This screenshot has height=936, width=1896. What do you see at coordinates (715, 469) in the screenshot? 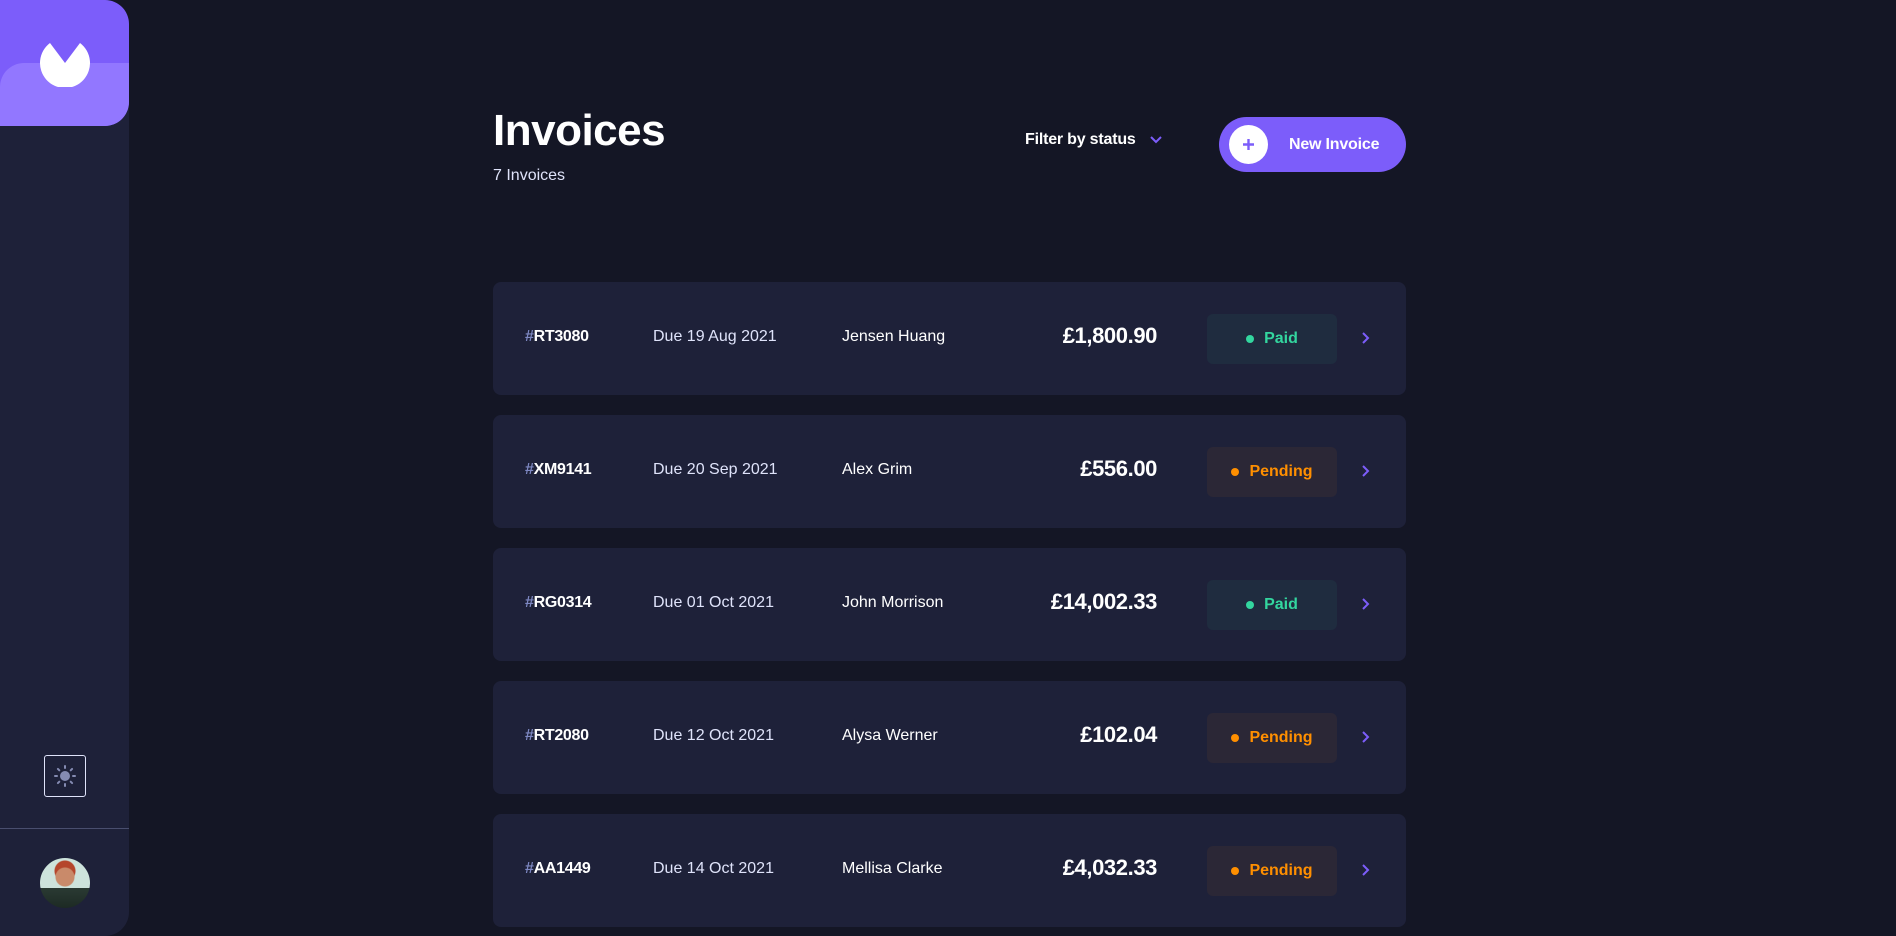
I see `invoice-due-date: Due 20 Sep 2021` at bounding box center [715, 469].